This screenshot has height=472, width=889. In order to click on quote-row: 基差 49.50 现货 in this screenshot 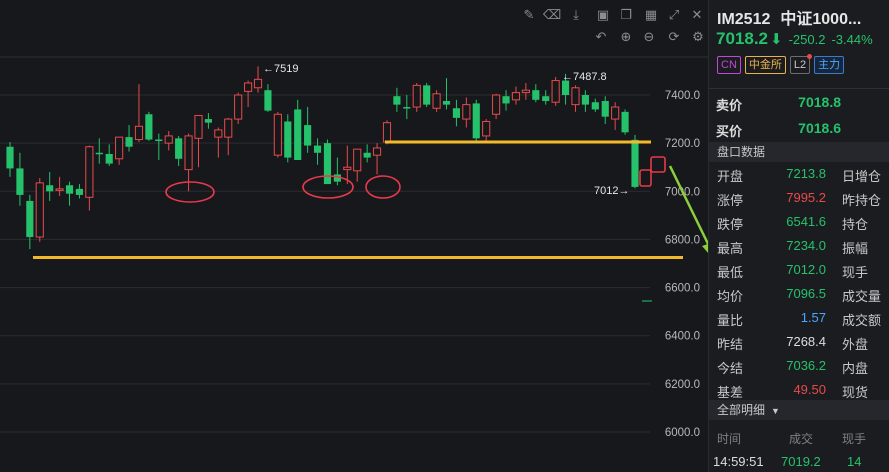, I will do `click(799, 390)`.